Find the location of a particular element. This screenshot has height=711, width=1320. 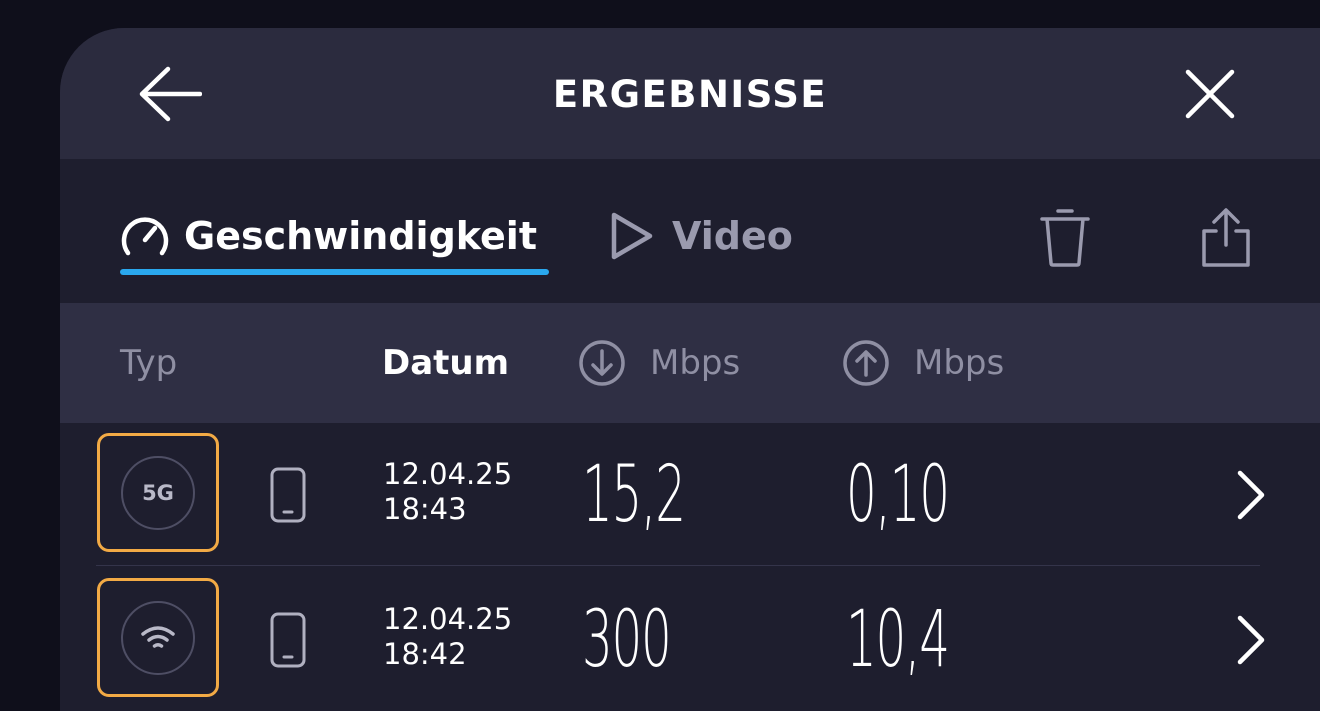

share-button is located at coordinates (1226, 238).